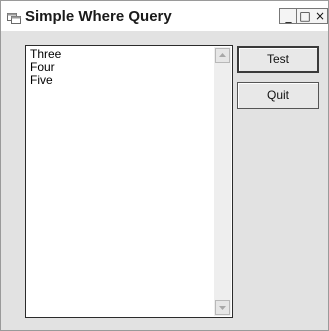  Describe the element at coordinates (305, 16) in the screenshot. I see `maximize-button: □` at that location.